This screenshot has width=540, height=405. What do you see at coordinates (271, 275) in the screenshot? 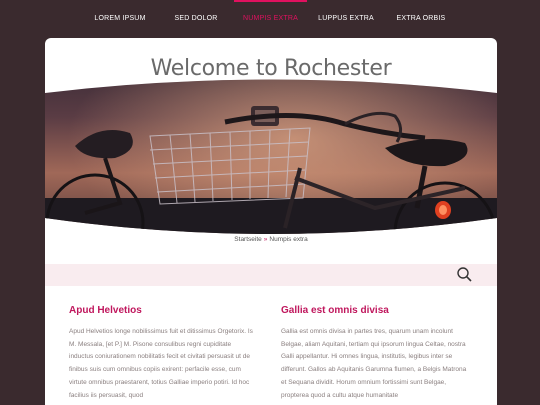
I see `search-bar` at bounding box center [271, 275].